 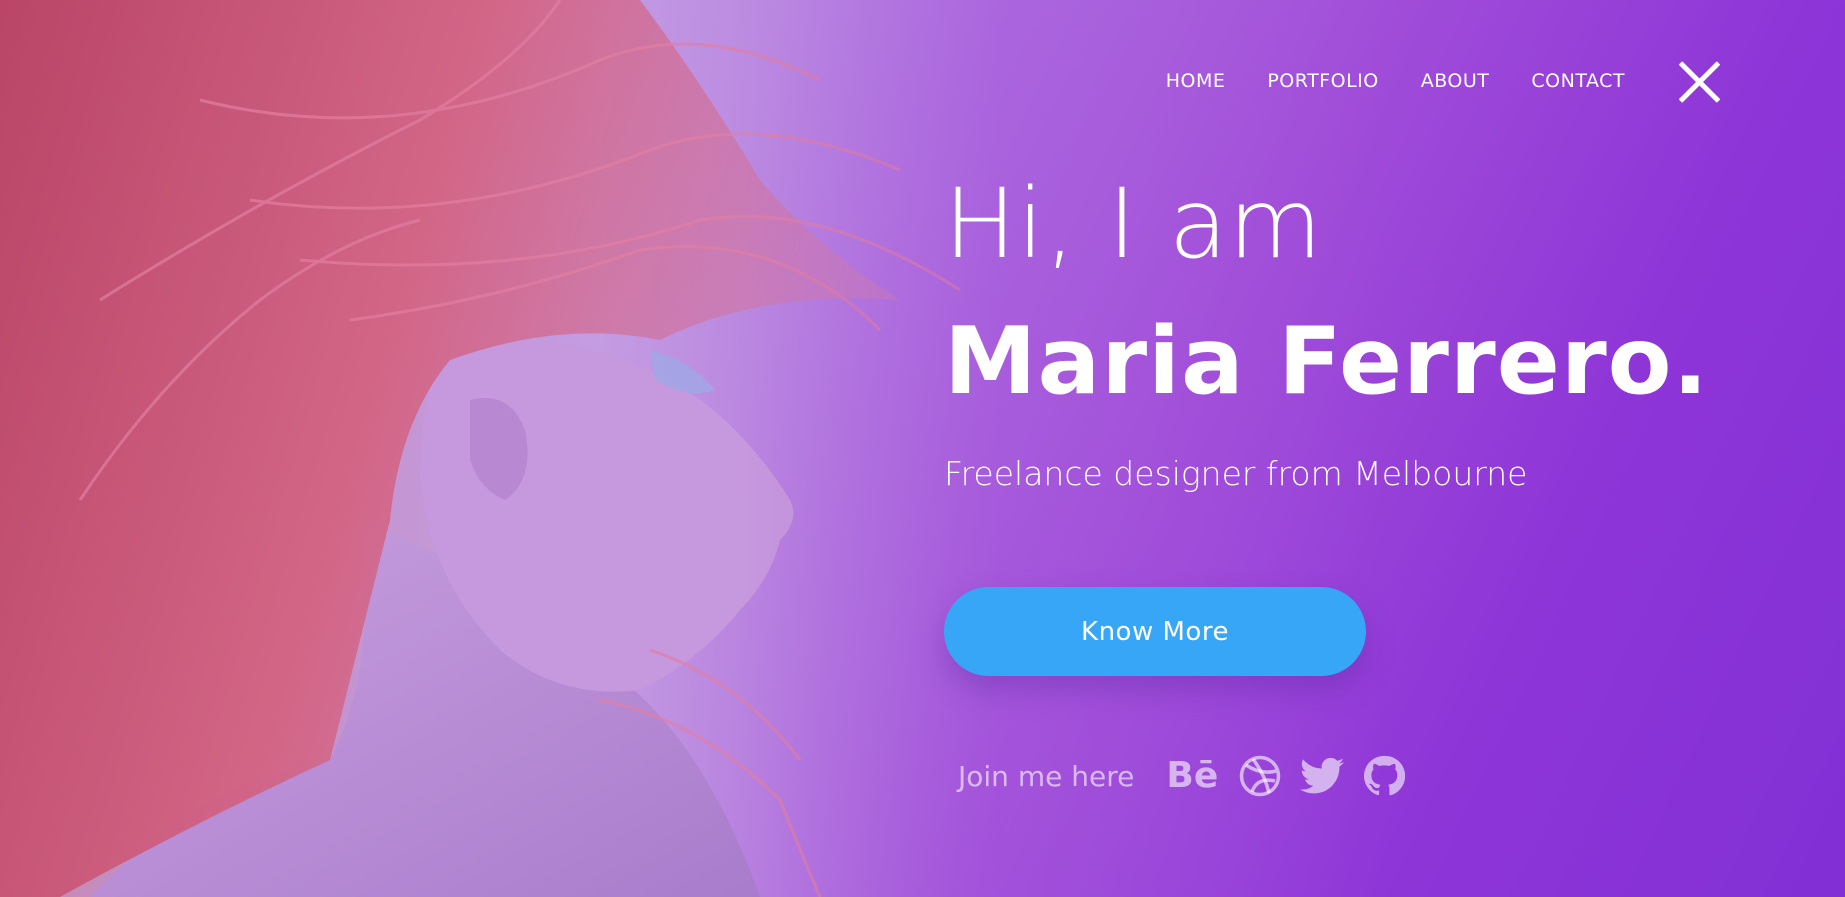 What do you see at coordinates (1699, 82) in the screenshot?
I see `close-icon` at bounding box center [1699, 82].